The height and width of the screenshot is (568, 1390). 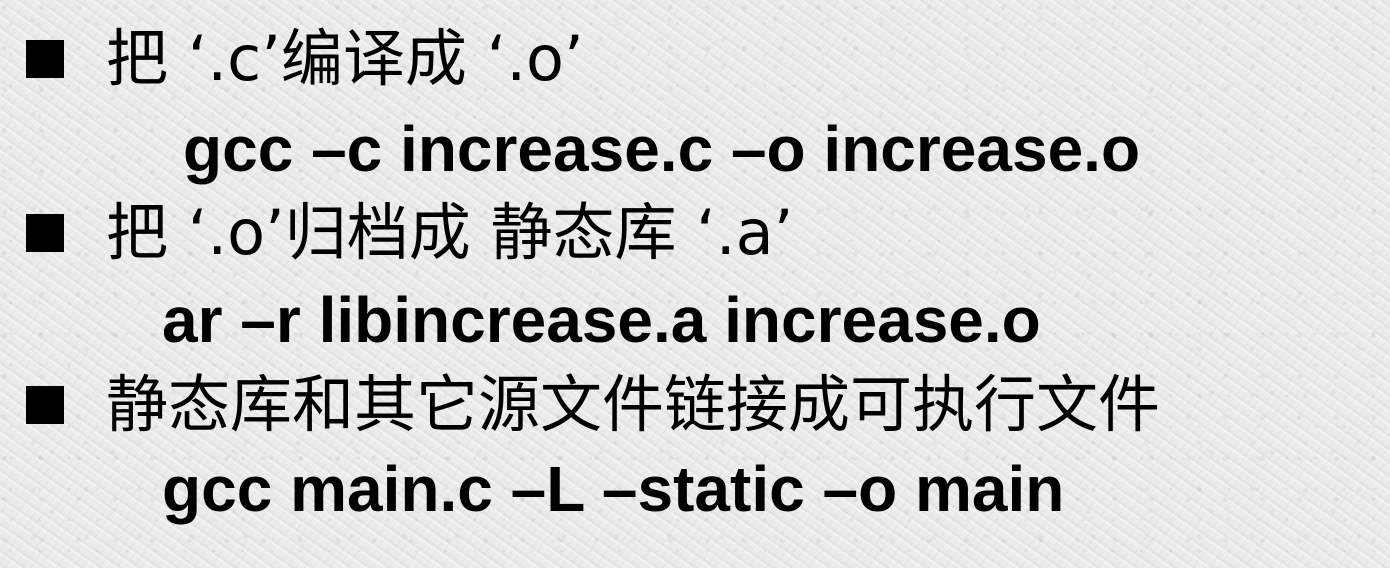 I want to click on bullet-text: 把 ‘.o’归档成 静态库 ‘.a’, so click(x=450, y=232).